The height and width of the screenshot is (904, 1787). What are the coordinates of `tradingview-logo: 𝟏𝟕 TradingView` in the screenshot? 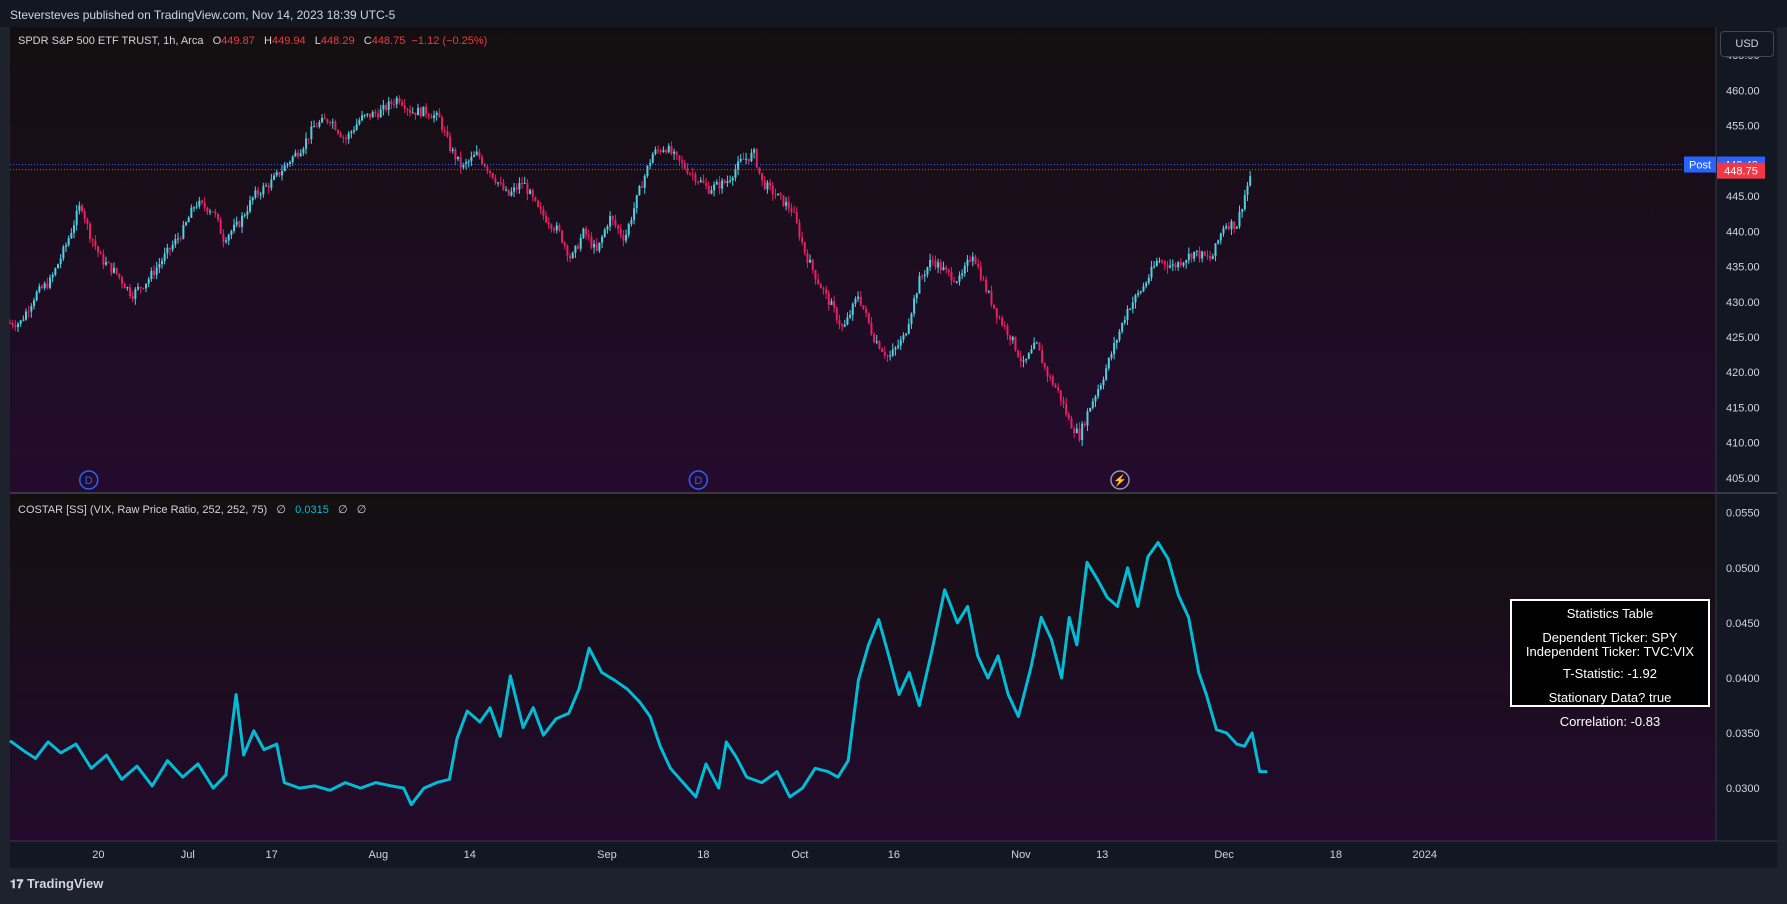 It's located at (56, 884).